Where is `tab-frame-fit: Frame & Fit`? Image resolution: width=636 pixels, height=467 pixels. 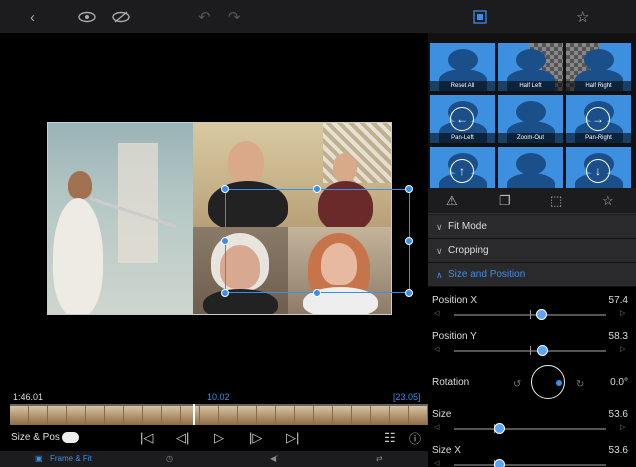 tab-frame-fit: Frame & Fit is located at coordinates (71, 458).